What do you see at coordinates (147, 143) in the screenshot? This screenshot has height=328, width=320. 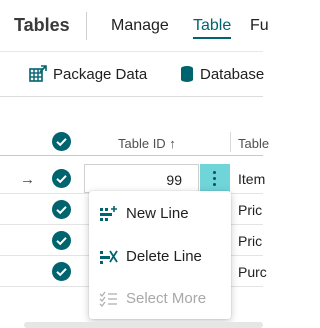 I see `column-header-table-id: Table ID ↑` at bounding box center [147, 143].